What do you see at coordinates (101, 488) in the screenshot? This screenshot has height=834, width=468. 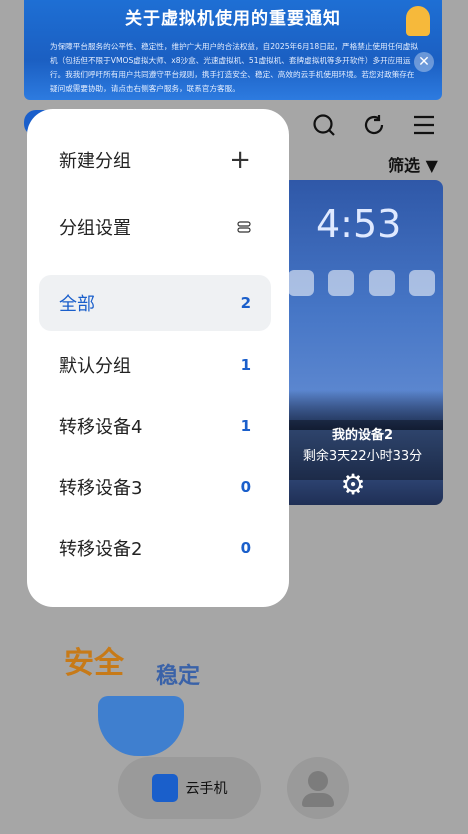 I see `menu-item-label: 转移设备3` at bounding box center [101, 488].